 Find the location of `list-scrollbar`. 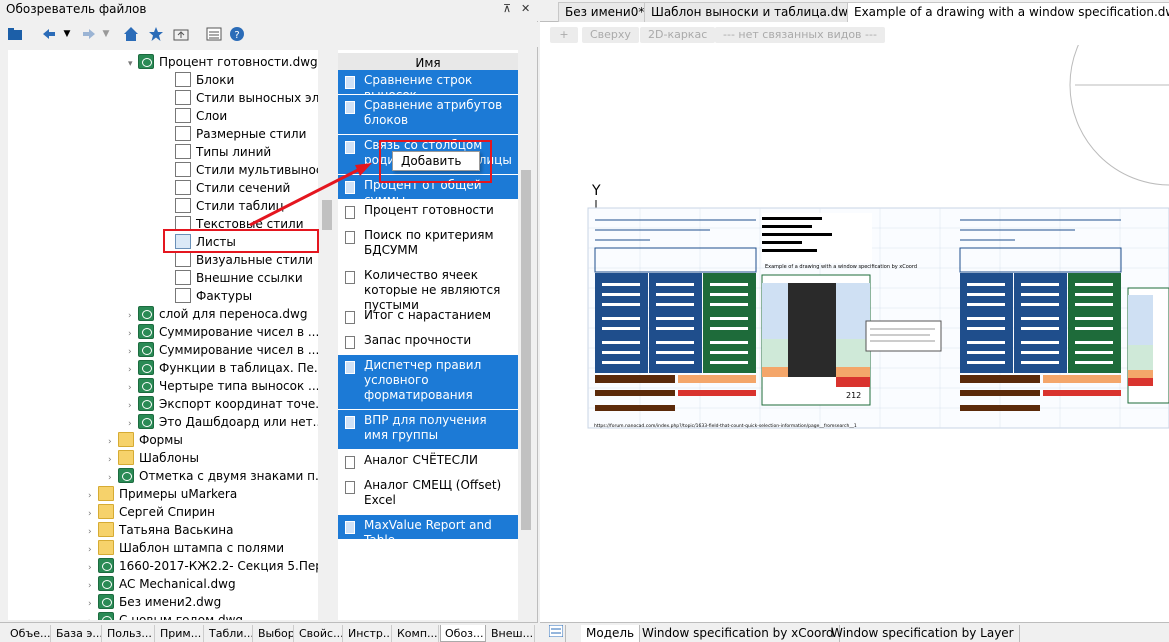

list-scrollbar is located at coordinates (526, 335).